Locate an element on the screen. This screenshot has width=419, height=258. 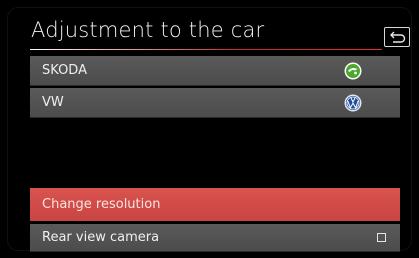
change-resolution-label: Change resolution is located at coordinates (101, 204).